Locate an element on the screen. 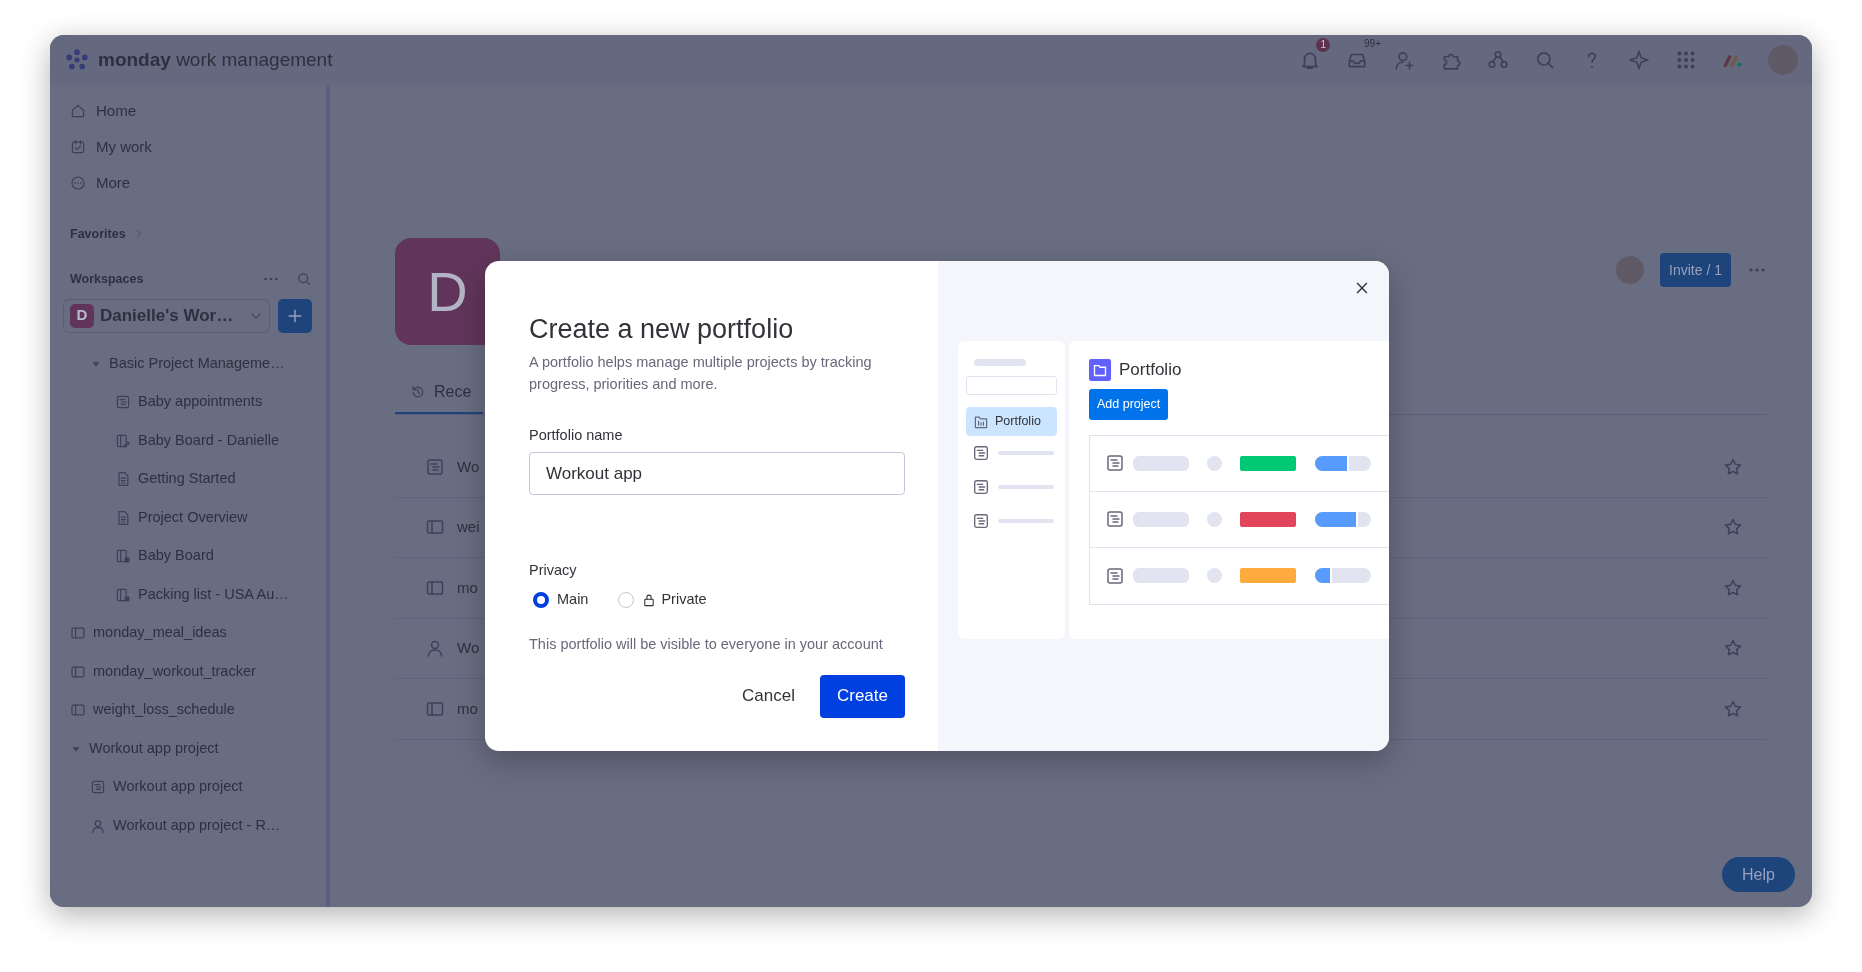 This screenshot has height=972, width=1862. notification-count: 99+ is located at coordinates (1372, 44).